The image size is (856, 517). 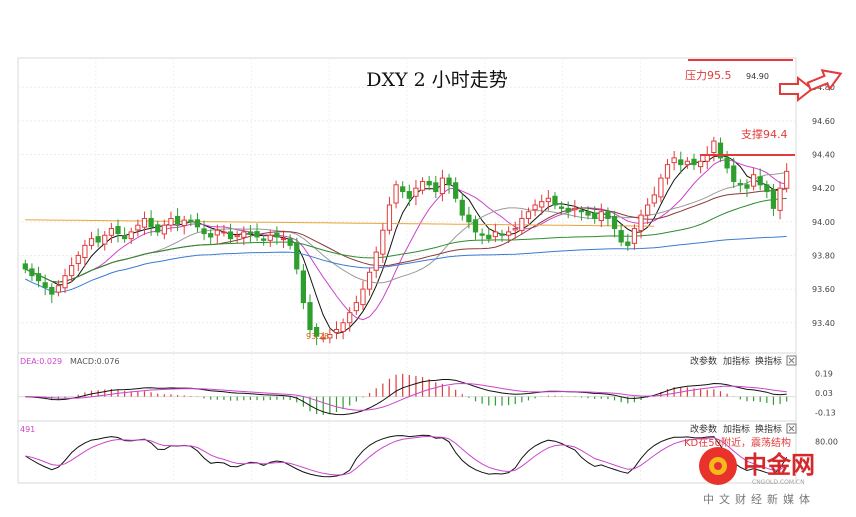 I want to click on macd-label: MACD:0.076, so click(x=95, y=361).